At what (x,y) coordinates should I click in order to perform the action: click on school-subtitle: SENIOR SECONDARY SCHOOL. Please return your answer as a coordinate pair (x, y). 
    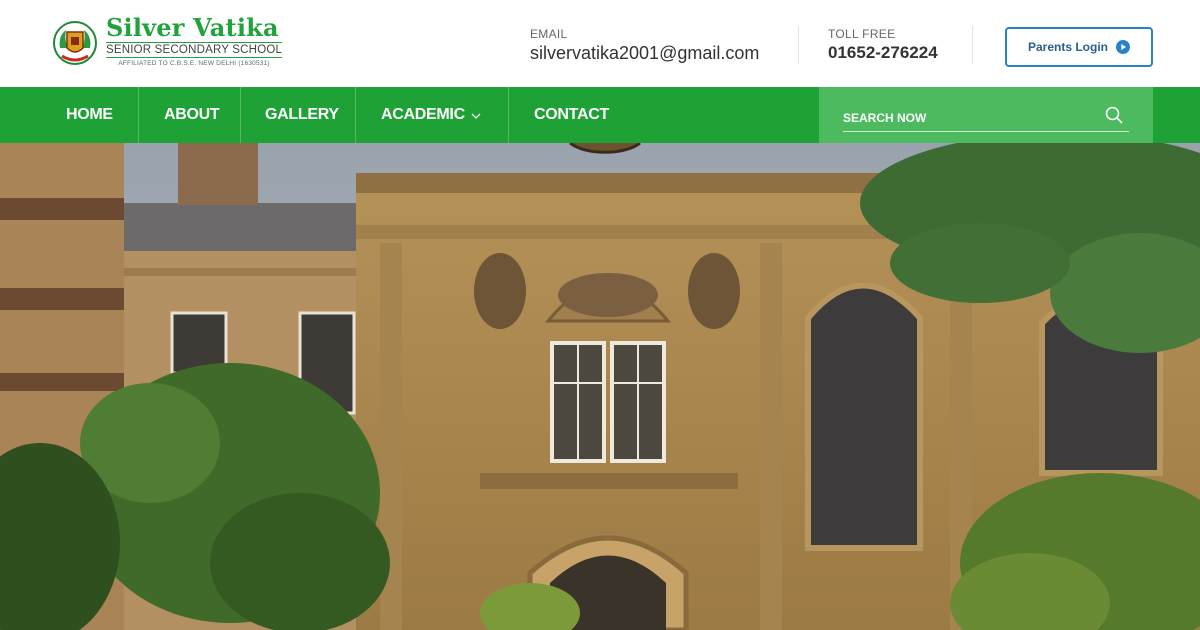
    Looking at the image, I should click on (194, 50).